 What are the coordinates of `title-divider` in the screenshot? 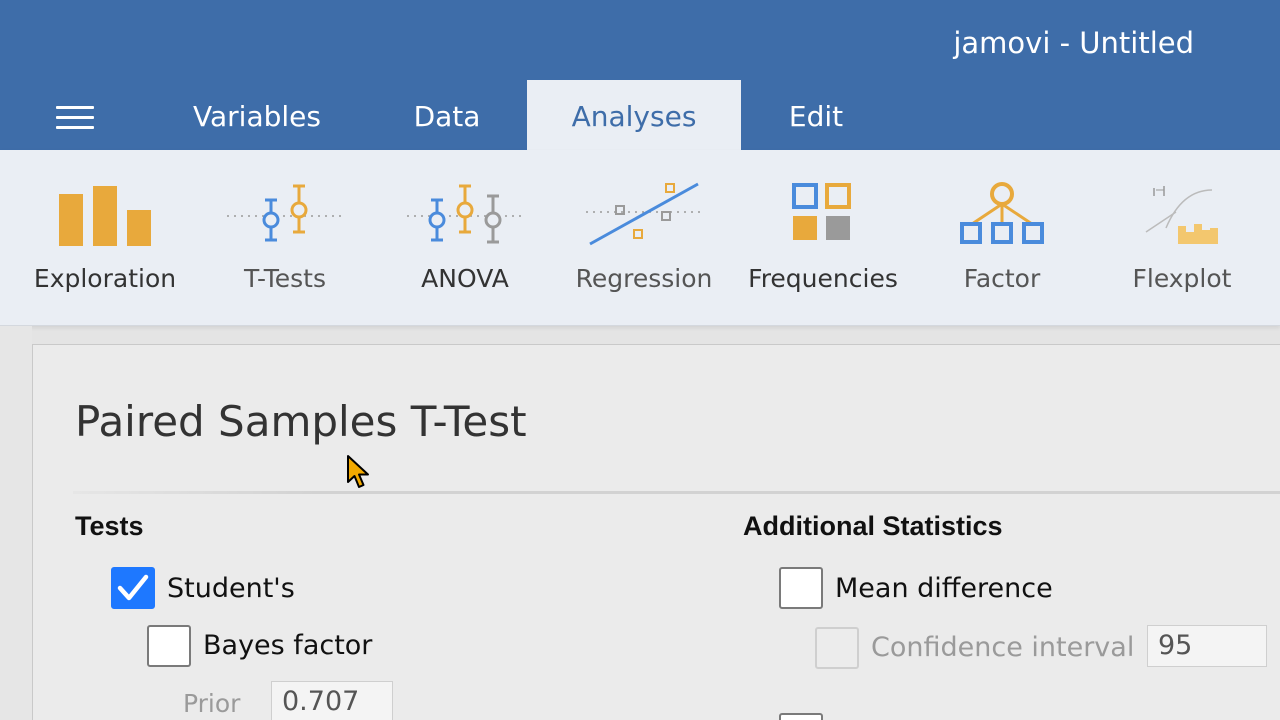 It's located at (676, 492).